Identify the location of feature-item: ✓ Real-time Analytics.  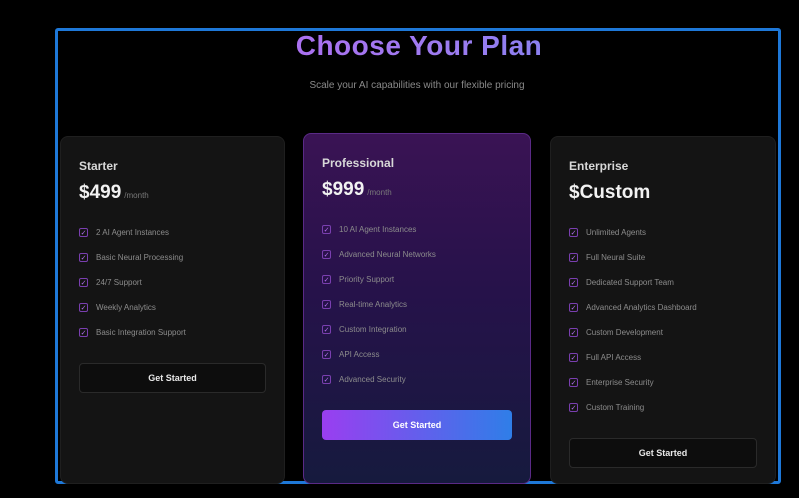
(417, 304).